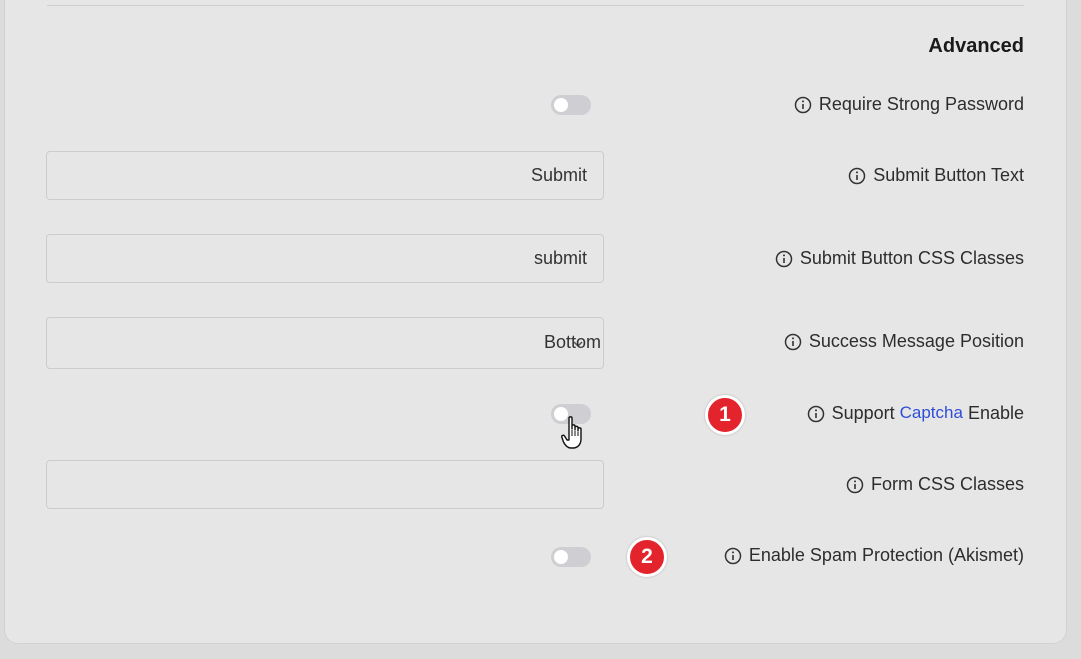  Describe the element at coordinates (947, 484) in the screenshot. I see `label-text: Form CSS Classes` at that location.